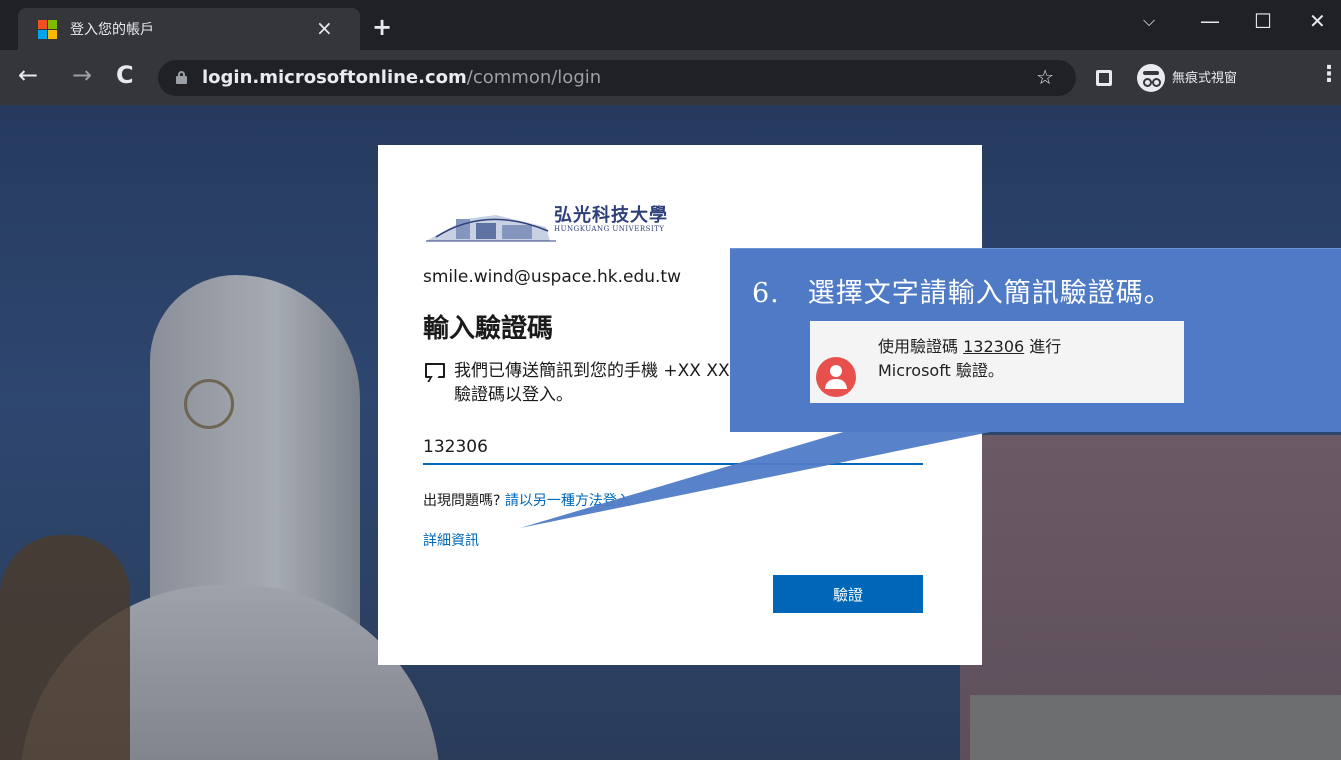  What do you see at coordinates (836, 377) in the screenshot?
I see `contact-avatar-icon` at bounding box center [836, 377].